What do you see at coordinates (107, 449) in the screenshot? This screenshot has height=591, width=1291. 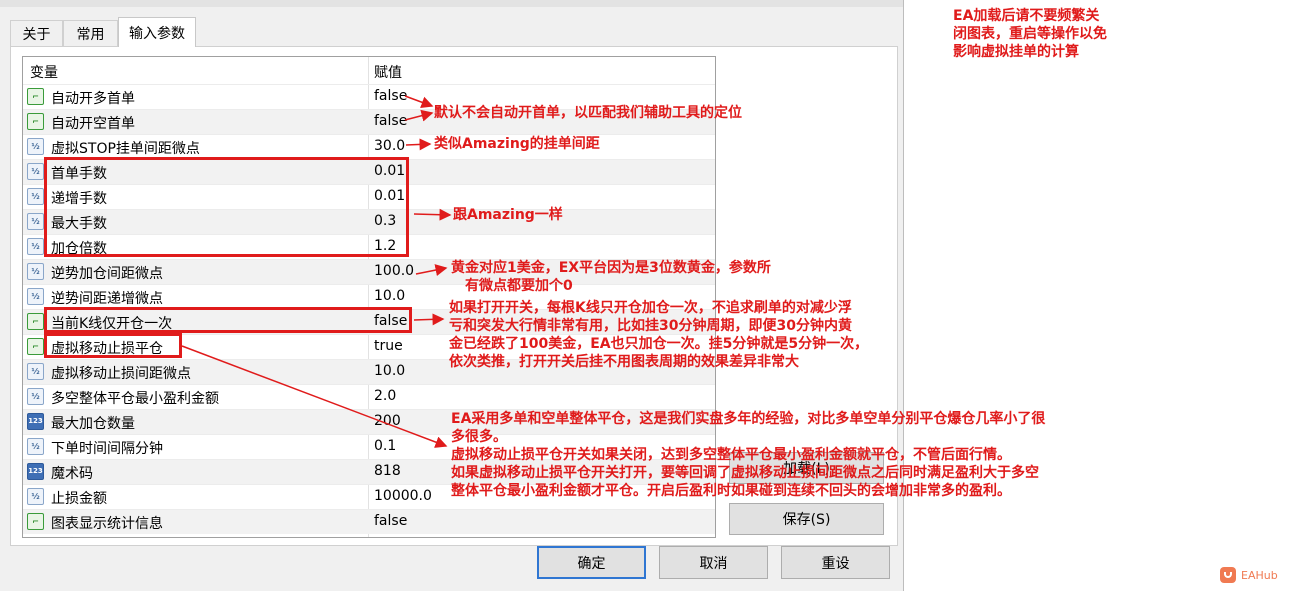 I see `parameter-name: 下单时间间隔分钟` at bounding box center [107, 449].